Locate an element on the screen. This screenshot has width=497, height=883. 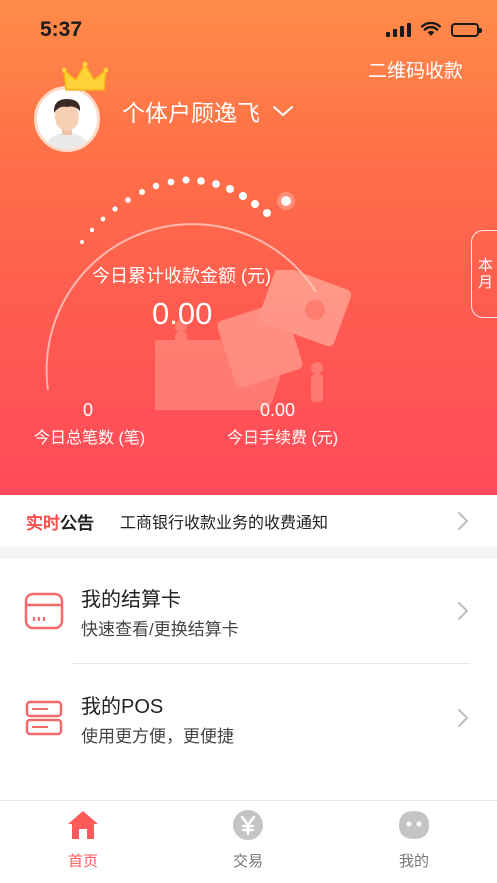
settlement-card-item: 我的结算卡 快速查看/更换结算卡 is located at coordinates (248, 611).